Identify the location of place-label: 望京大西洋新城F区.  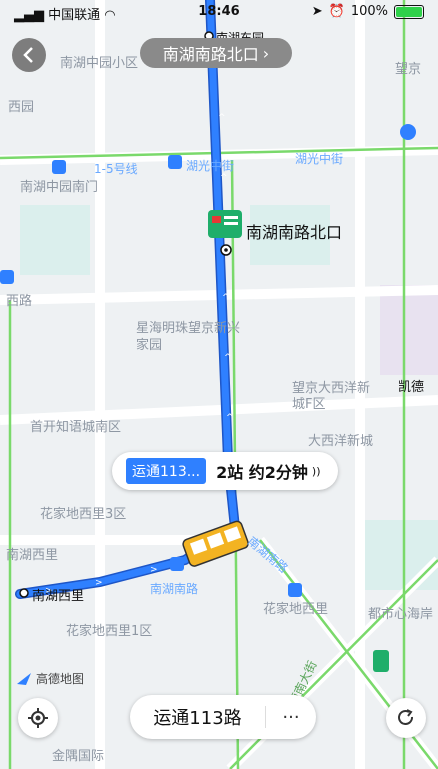
(331, 396).